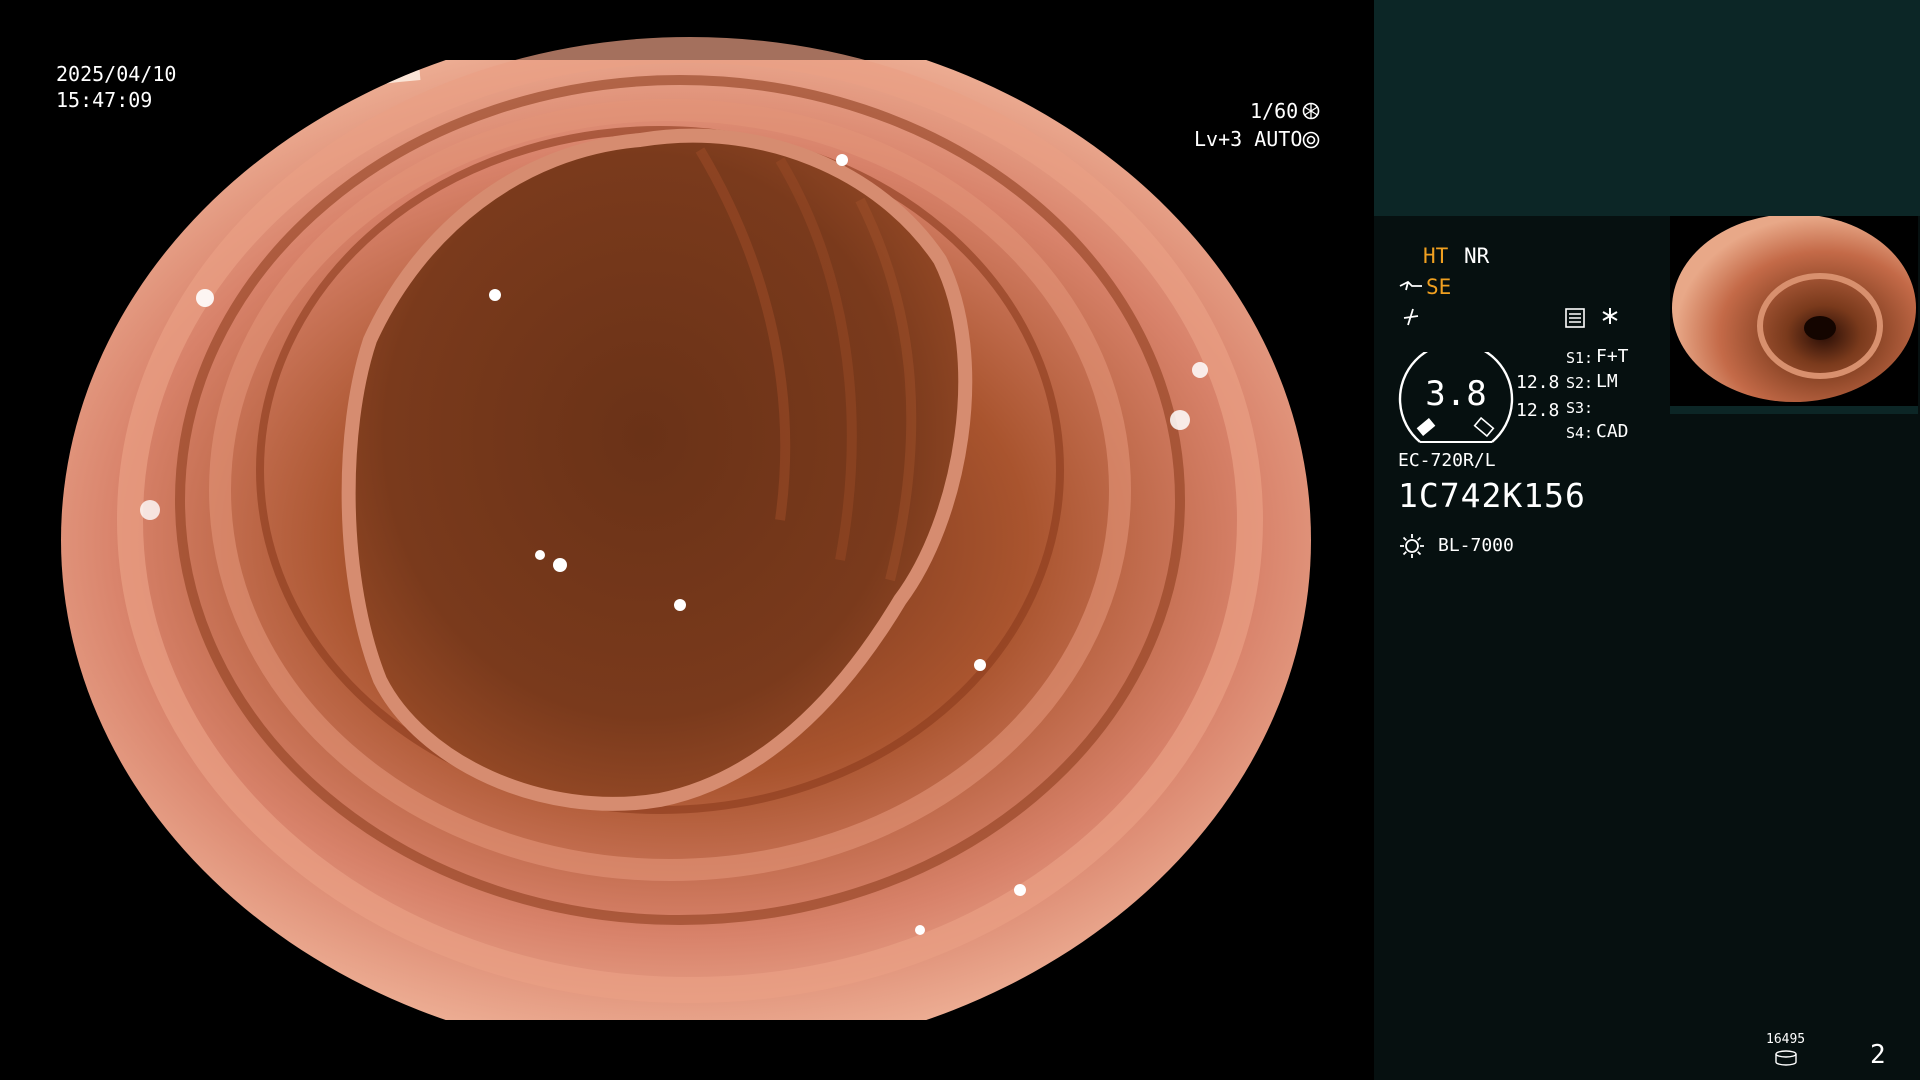  Describe the element at coordinates (1492, 495) in the screenshot. I see `scope-serial: 1C742K156` at that location.